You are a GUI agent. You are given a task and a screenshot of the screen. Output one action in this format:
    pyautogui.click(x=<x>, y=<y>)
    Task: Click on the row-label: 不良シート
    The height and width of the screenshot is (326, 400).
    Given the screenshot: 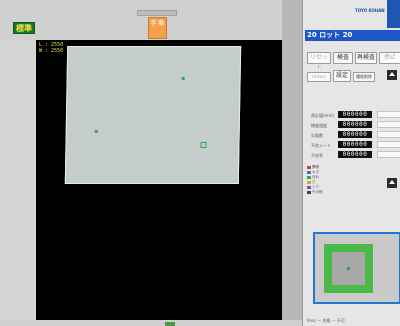 What is the action you would take?
    pyautogui.click(x=321, y=145)
    